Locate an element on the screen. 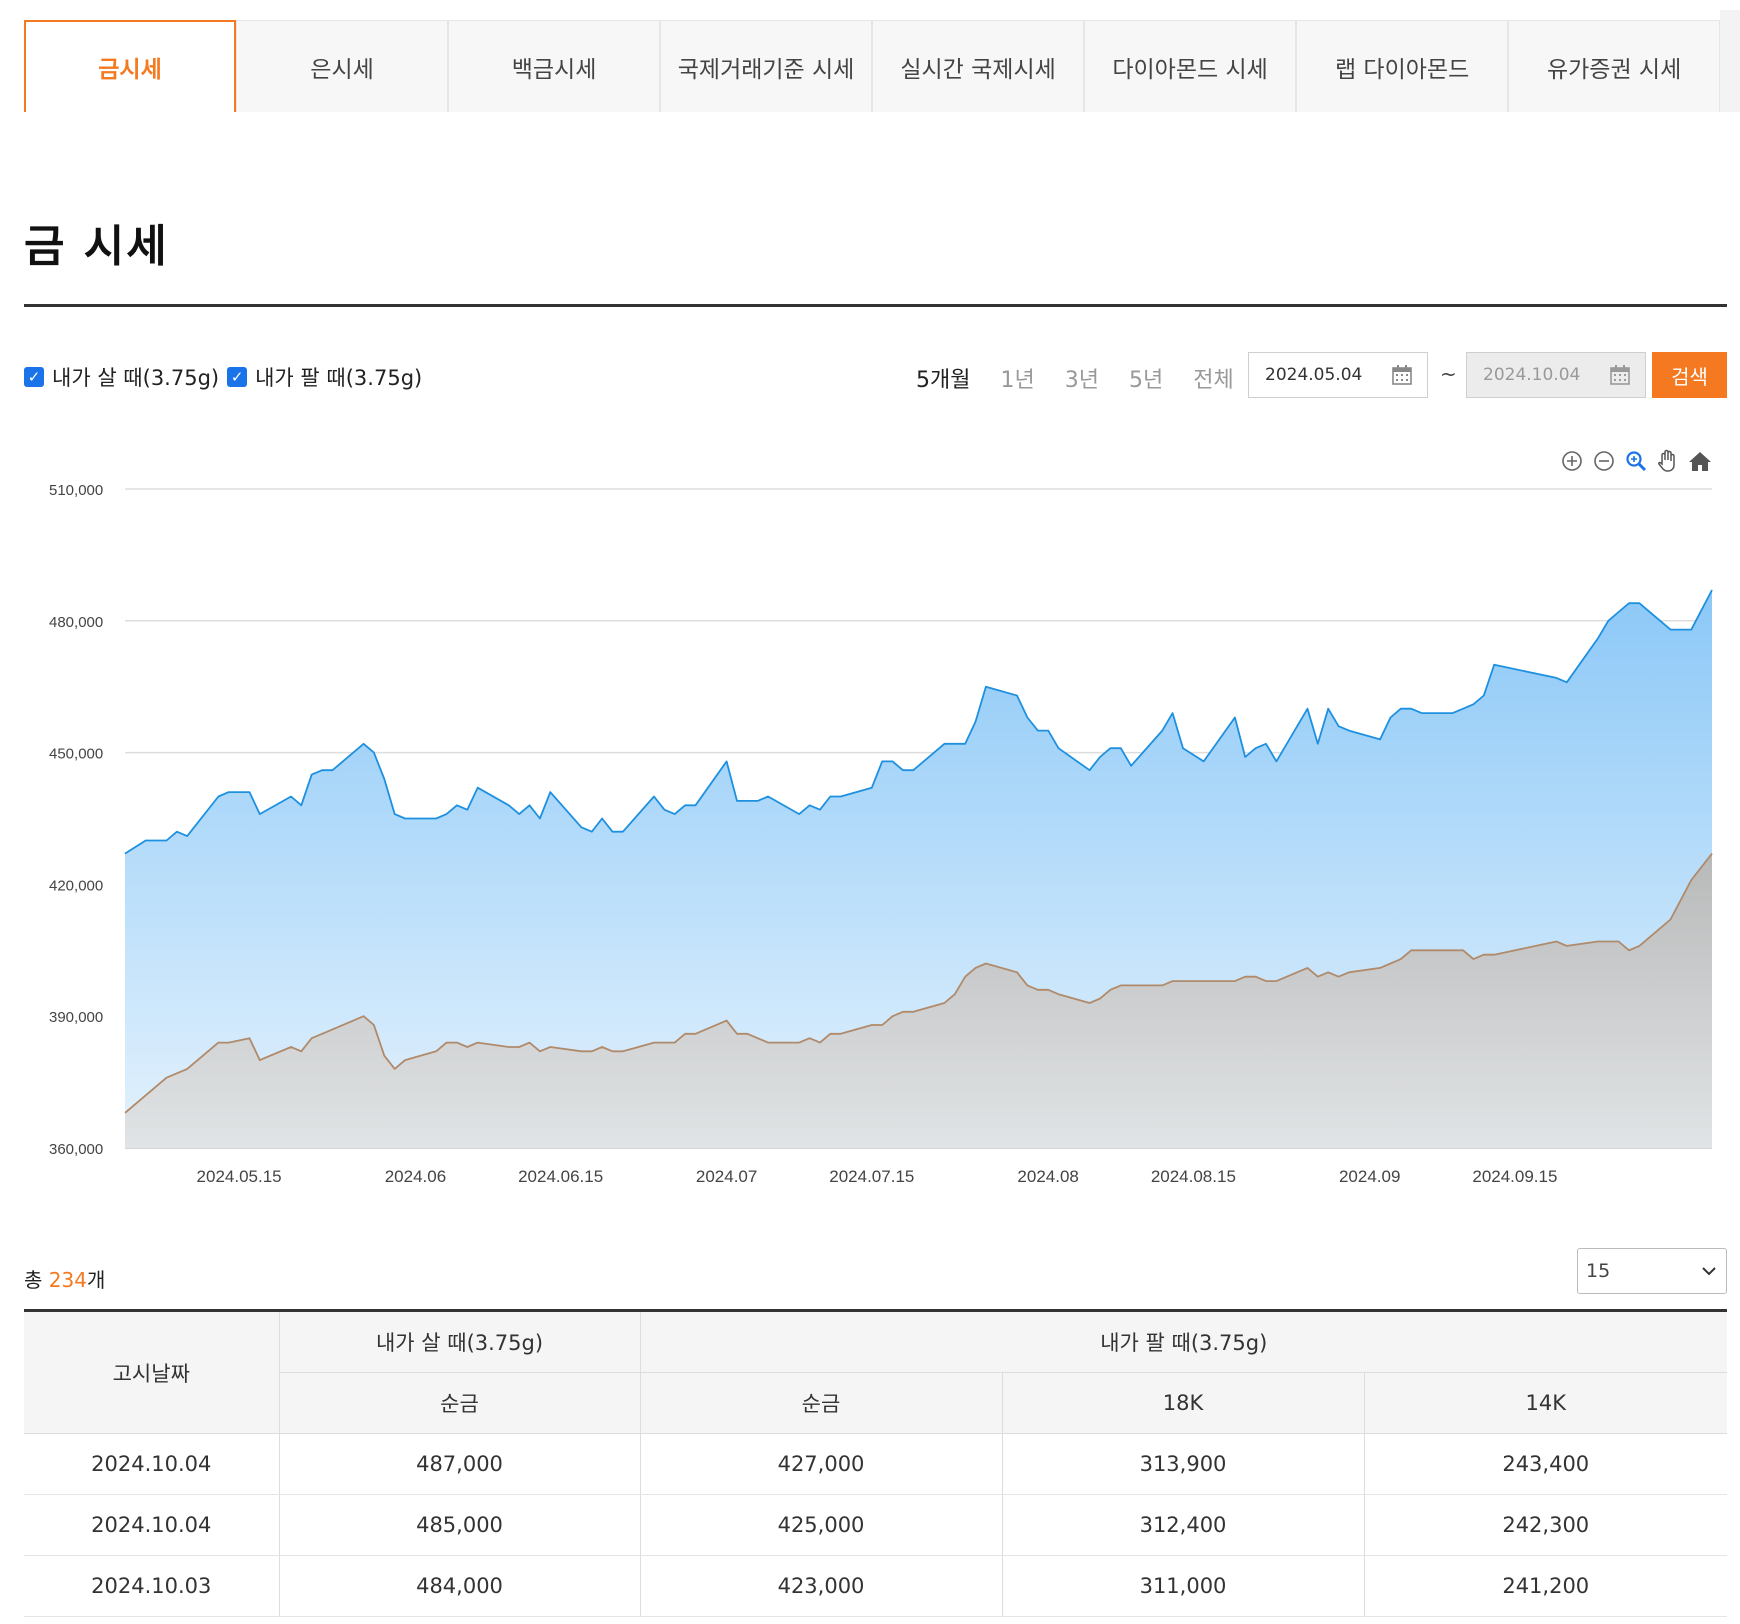  date-column-header: 고시날짜 is located at coordinates (152, 1371).